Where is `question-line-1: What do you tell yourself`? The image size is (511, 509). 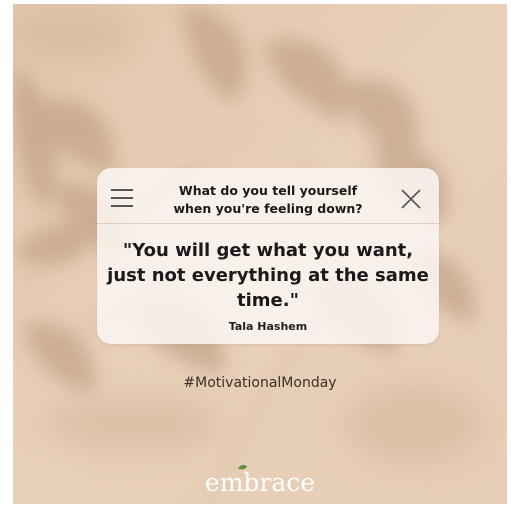
question-line-1: What do you tell yourself is located at coordinates (268, 190).